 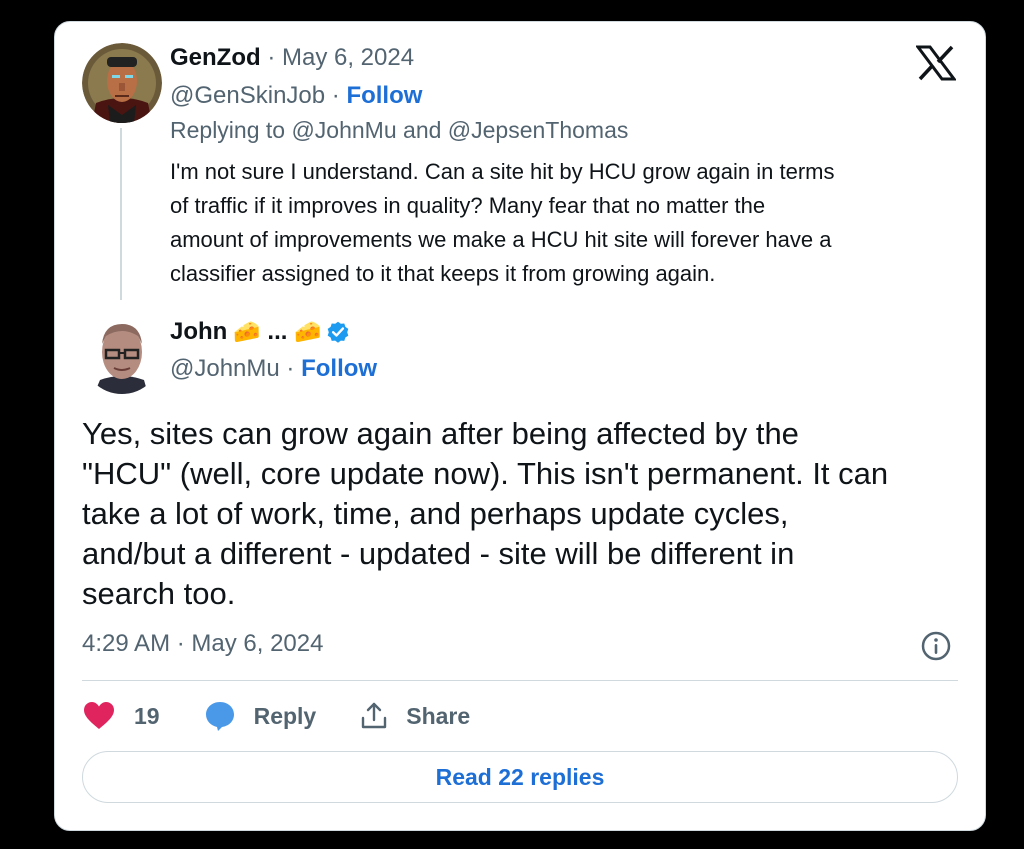 I want to click on read-replies-button: Read 22 replies, so click(x=520, y=777).